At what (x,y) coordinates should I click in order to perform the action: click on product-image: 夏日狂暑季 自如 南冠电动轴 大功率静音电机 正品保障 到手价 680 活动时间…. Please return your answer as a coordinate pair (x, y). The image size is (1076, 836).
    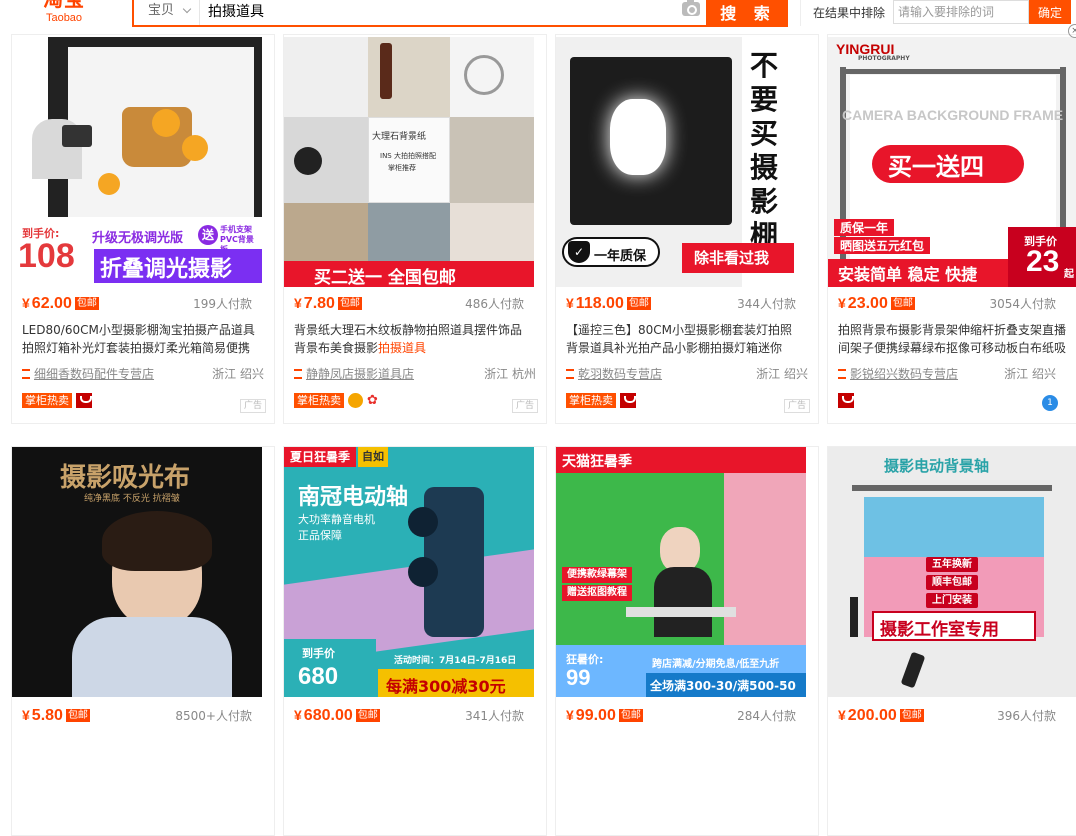
    Looking at the image, I should click on (409, 572).